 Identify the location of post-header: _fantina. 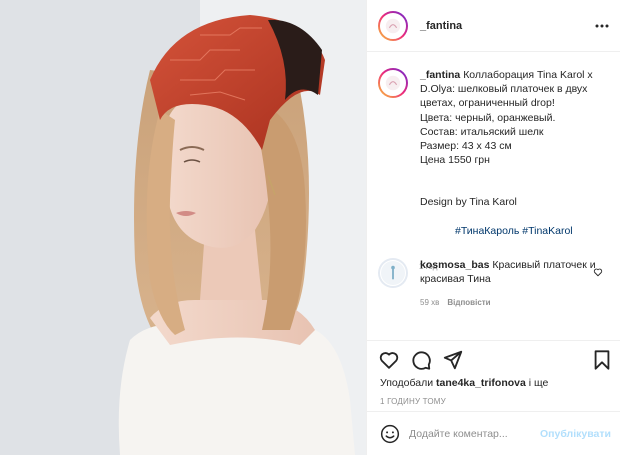
(493, 26).